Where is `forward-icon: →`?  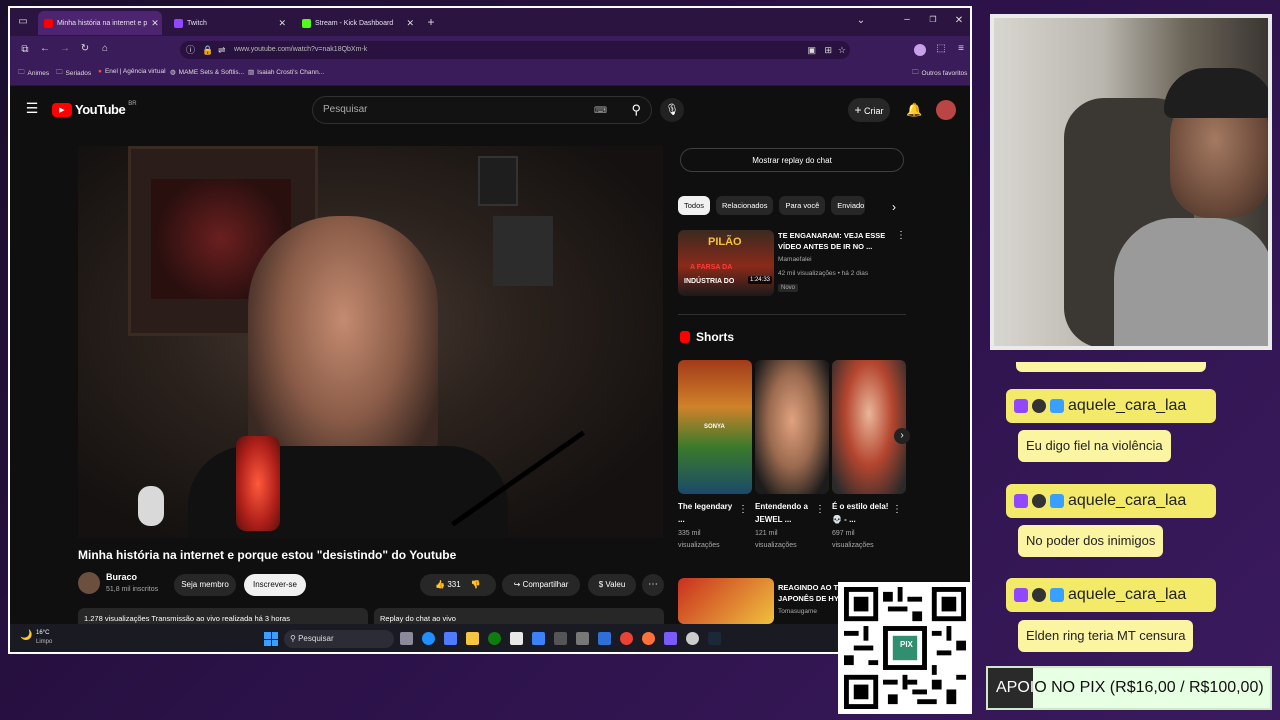
forward-icon: → is located at coordinates (65, 48).